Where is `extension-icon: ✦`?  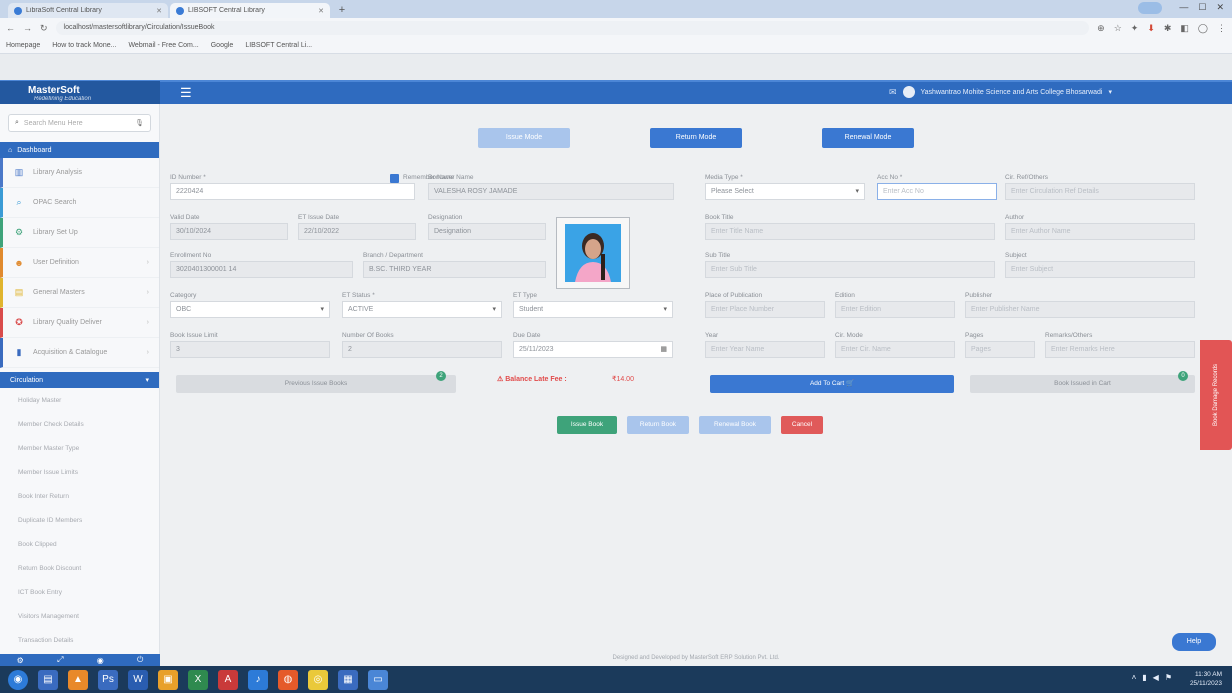 extension-icon: ✦ is located at coordinates (1135, 28).